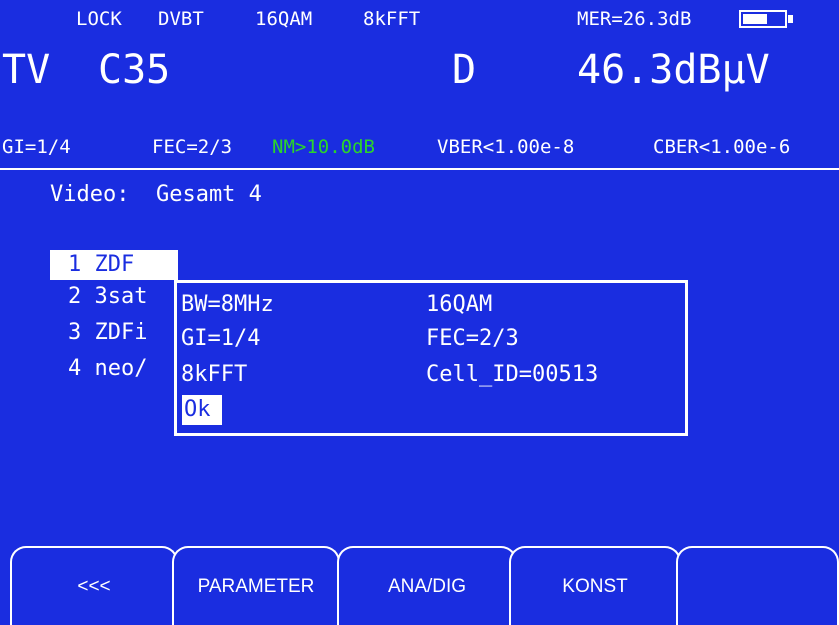 The image size is (839, 625). What do you see at coordinates (392, 19) in the screenshot?
I see `fft-label: 8kFFT` at bounding box center [392, 19].